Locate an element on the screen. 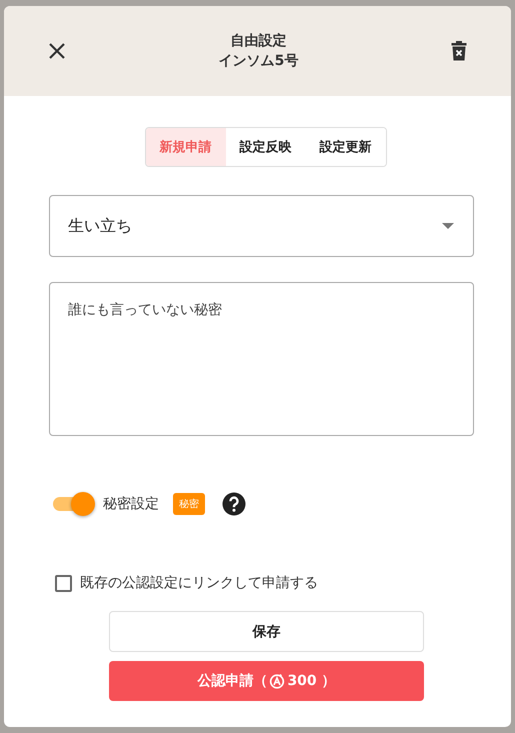 The image size is (515, 733). toggle-label: 秘密設定 is located at coordinates (131, 504).